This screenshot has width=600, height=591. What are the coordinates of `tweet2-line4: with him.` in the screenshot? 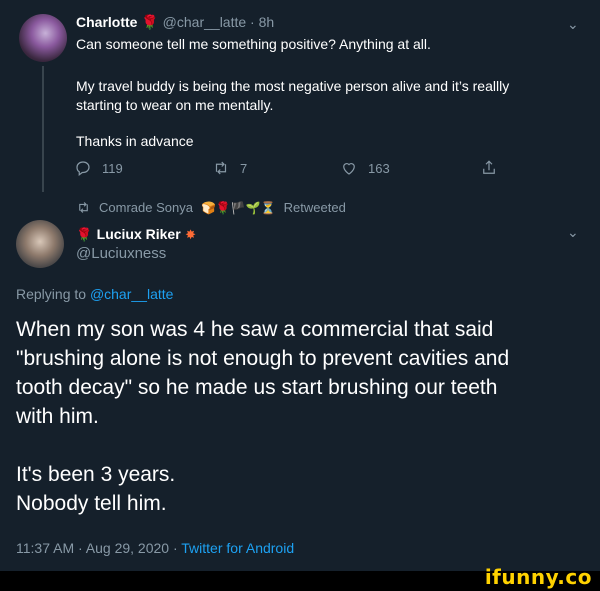 It's located at (57, 416).